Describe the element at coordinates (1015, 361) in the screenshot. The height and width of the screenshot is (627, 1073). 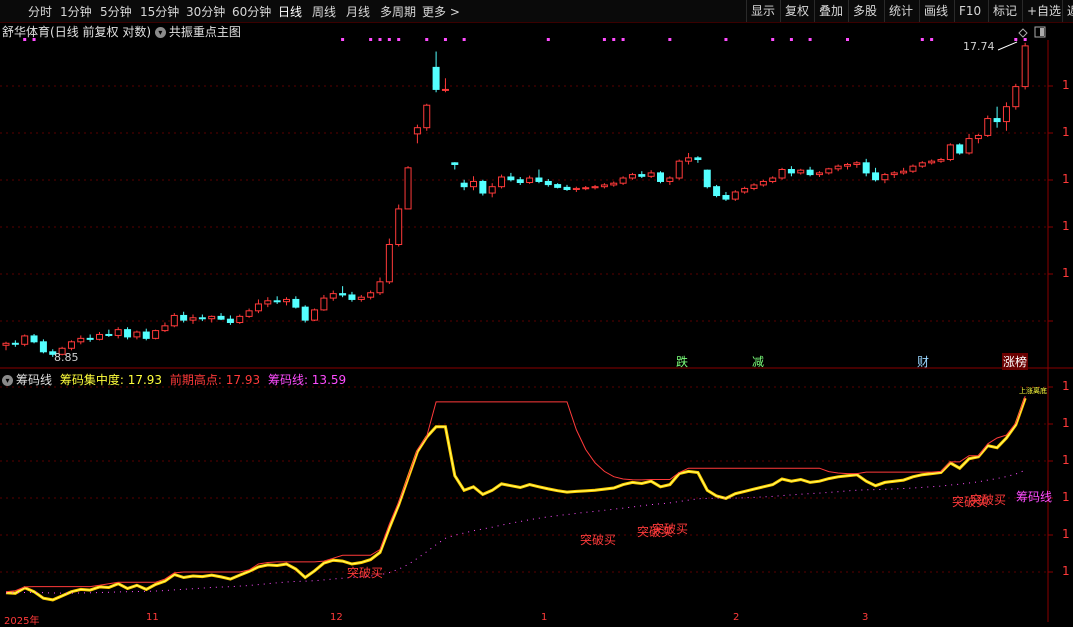
I see `signal-rise-rank: 涨榜` at that location.